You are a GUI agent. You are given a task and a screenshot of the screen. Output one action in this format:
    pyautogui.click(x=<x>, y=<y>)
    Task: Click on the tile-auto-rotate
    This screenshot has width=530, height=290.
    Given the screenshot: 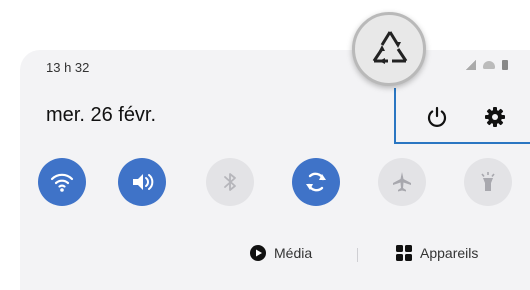 What is the action you would take?
    pyautogui.click(x=316, y=182)
    